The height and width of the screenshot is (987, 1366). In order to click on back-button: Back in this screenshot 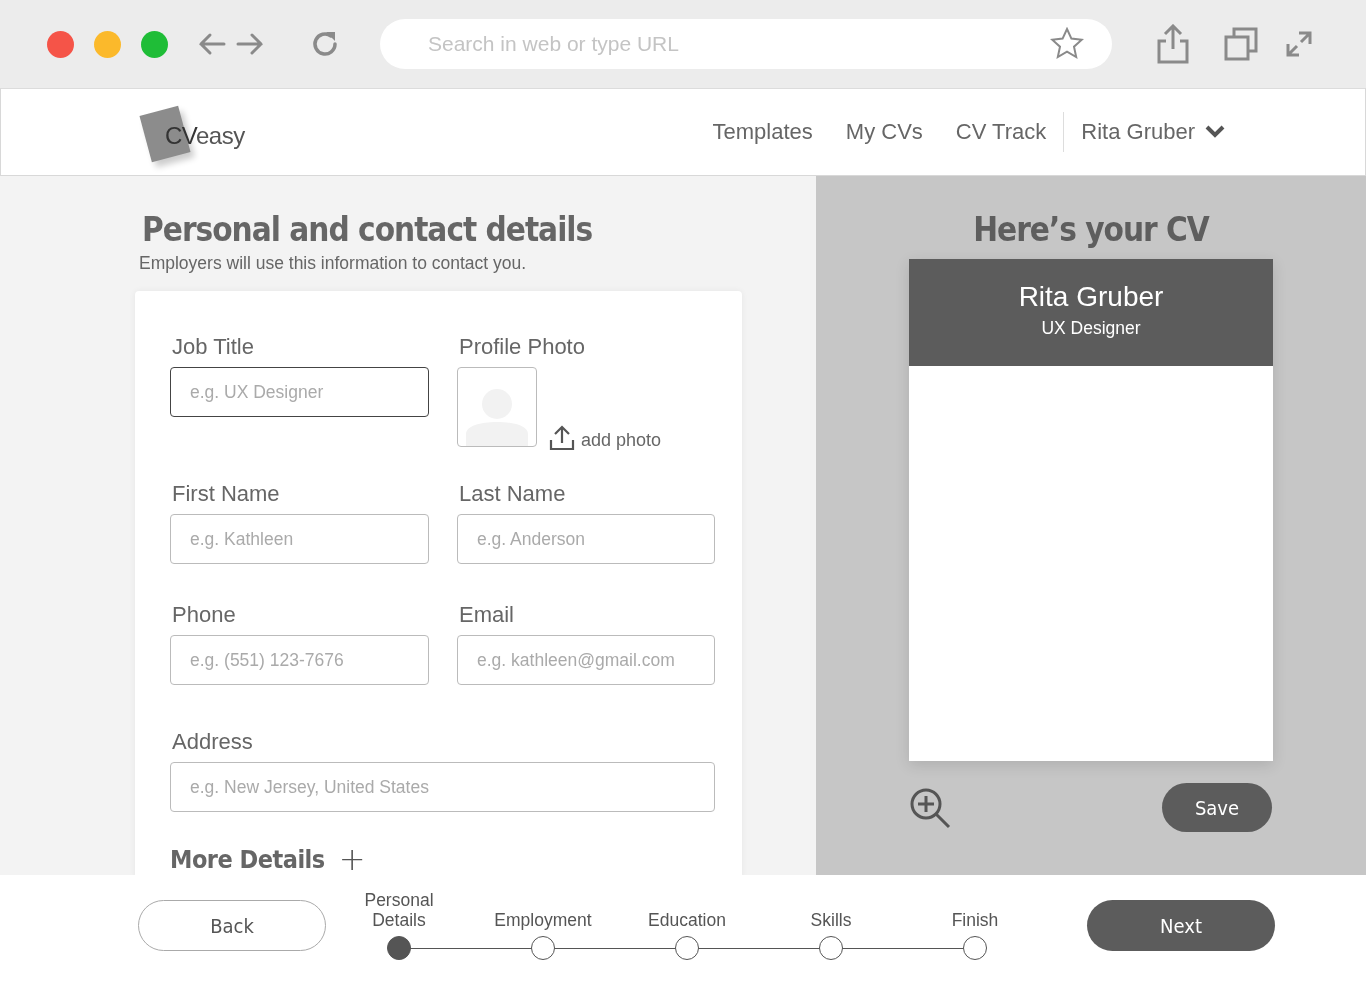, I will do `click(232, 925)`.